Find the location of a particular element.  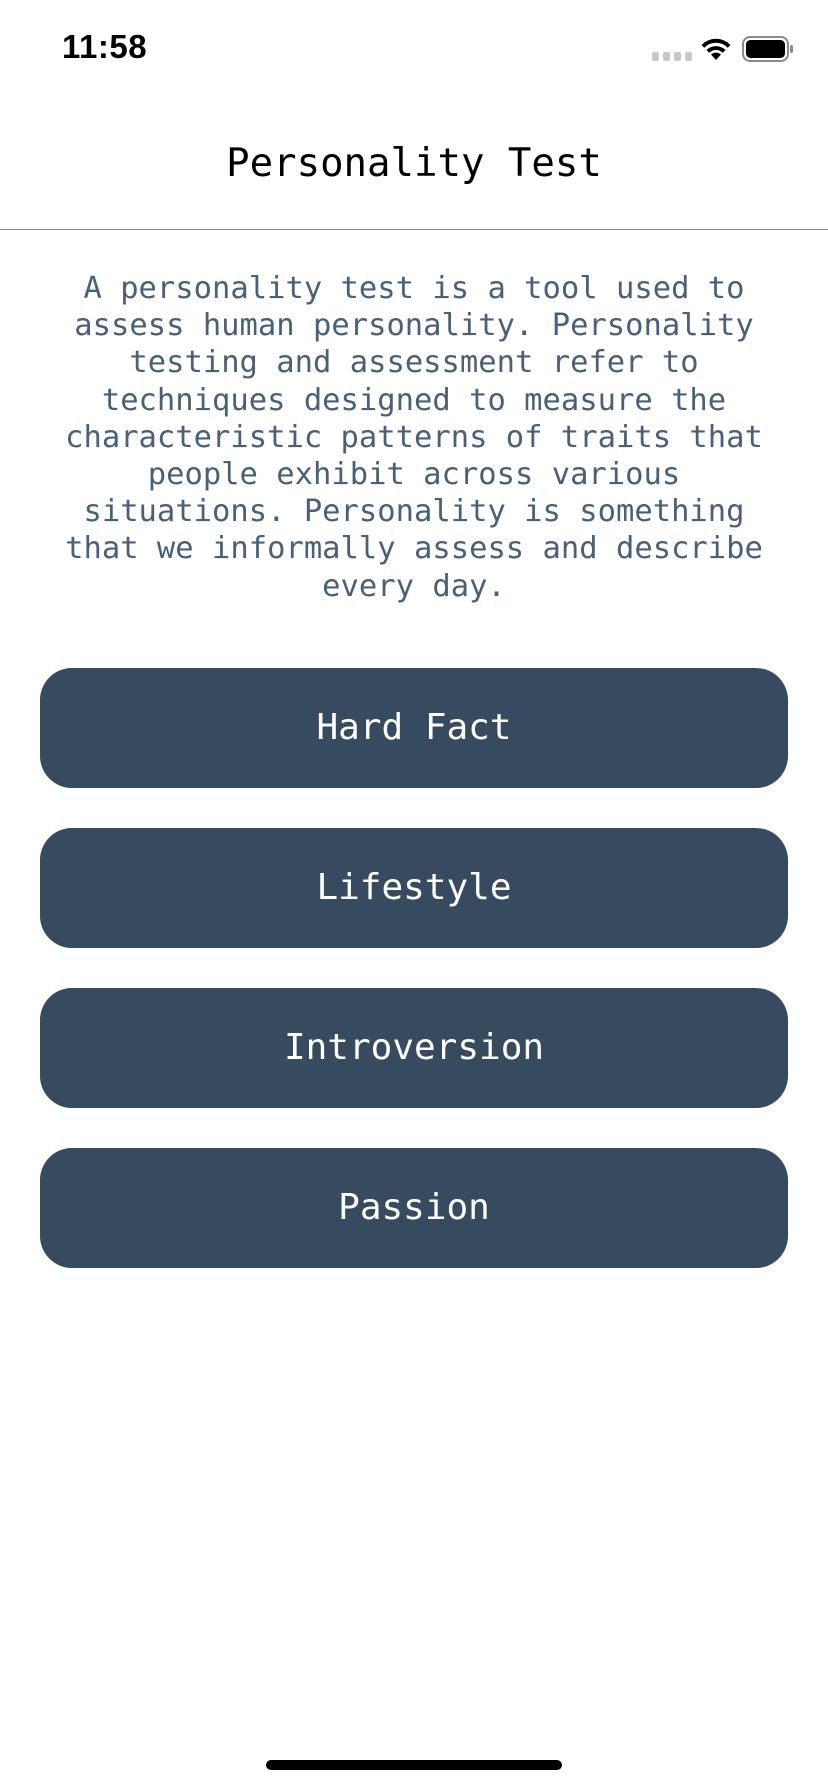

status-time: 11:58 is located at coordinates (105, 46).